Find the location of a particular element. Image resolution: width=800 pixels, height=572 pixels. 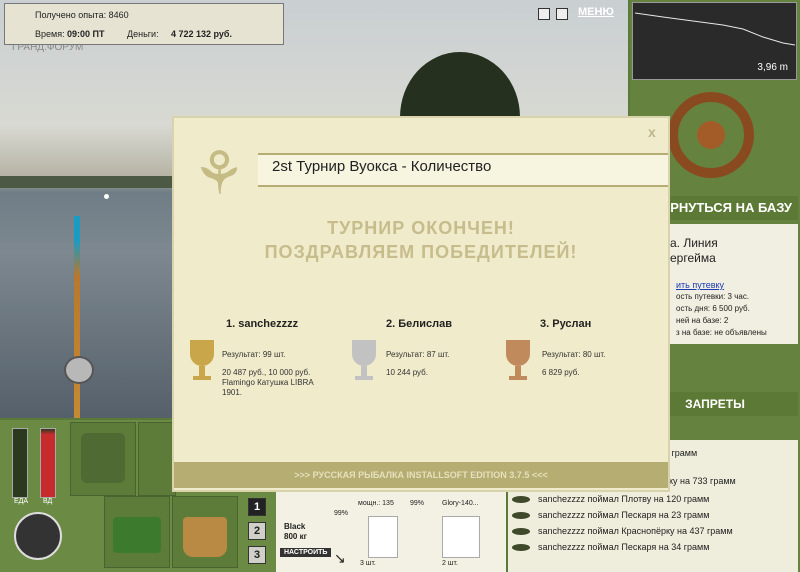

cauldron-icon is located at coordinates (38, 536).